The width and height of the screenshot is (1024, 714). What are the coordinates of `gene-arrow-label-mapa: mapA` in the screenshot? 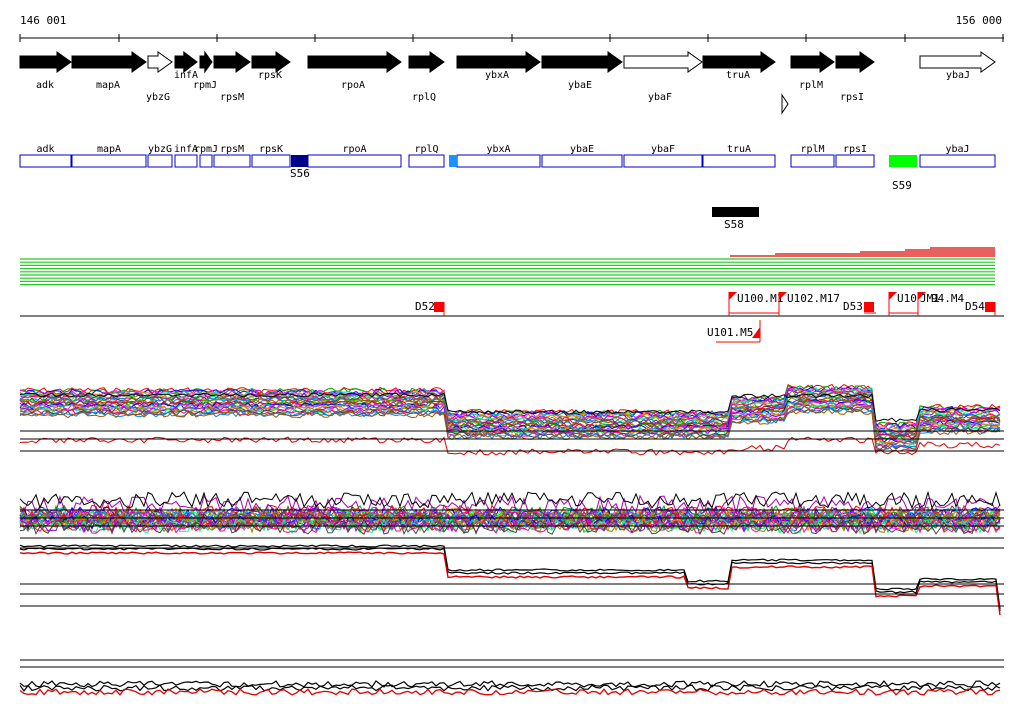 It's located at (108, 85).